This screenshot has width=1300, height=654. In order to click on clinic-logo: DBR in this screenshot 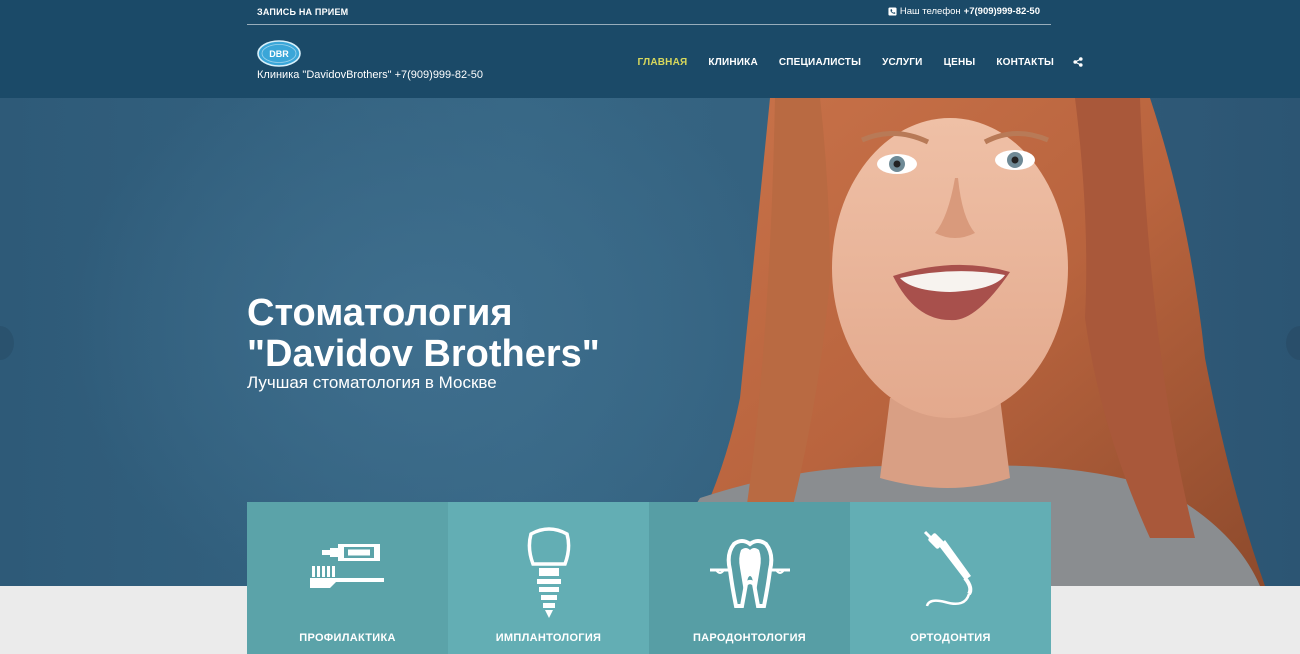, I will do `click(279, 53)`.